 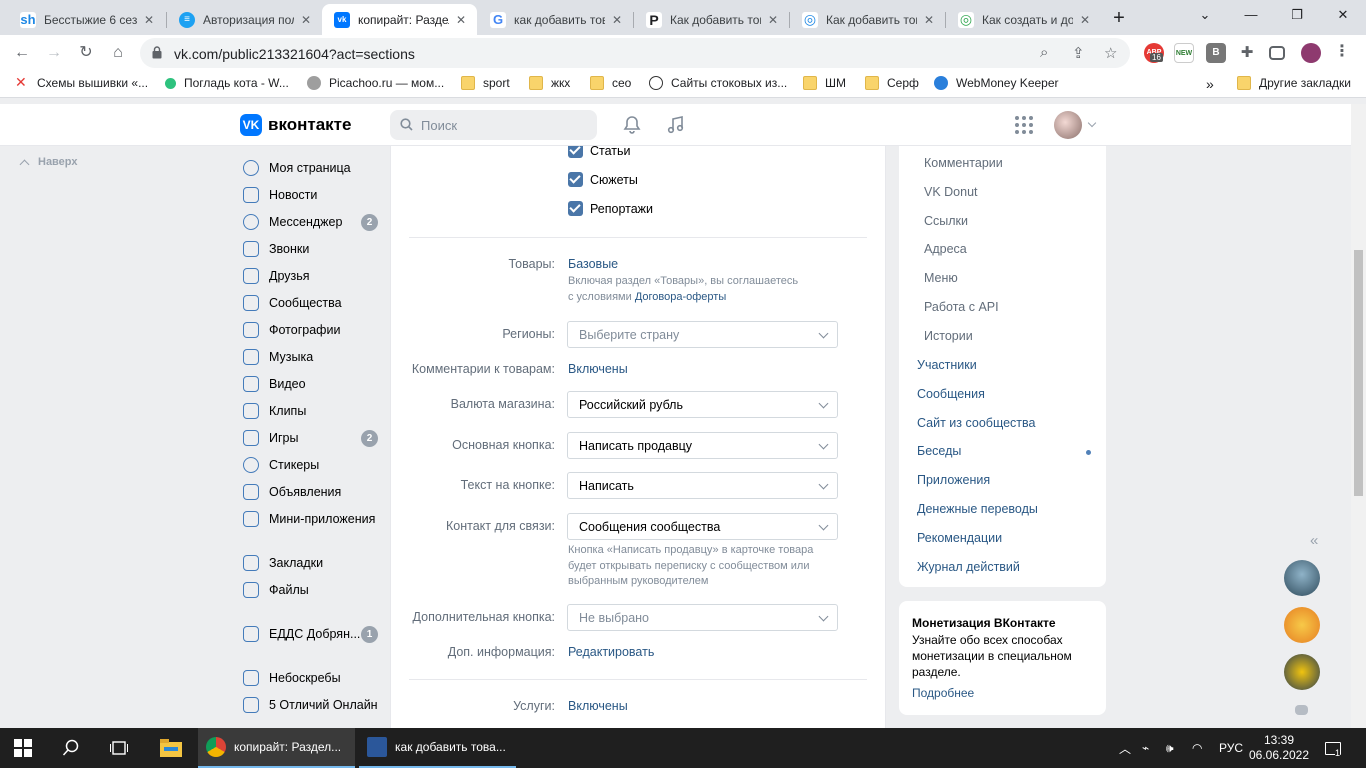 I want to click on sidebar-item: 5 Отличий Онлайн, so click(x=310, y=704).